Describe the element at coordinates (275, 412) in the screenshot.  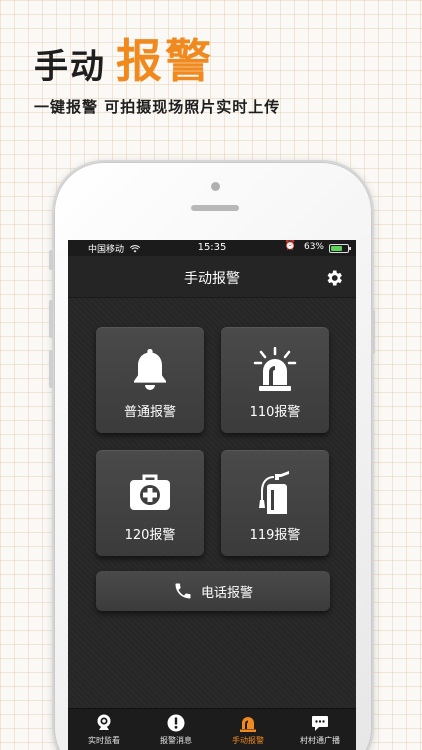
I see `tile-label: 110报警` at that location.